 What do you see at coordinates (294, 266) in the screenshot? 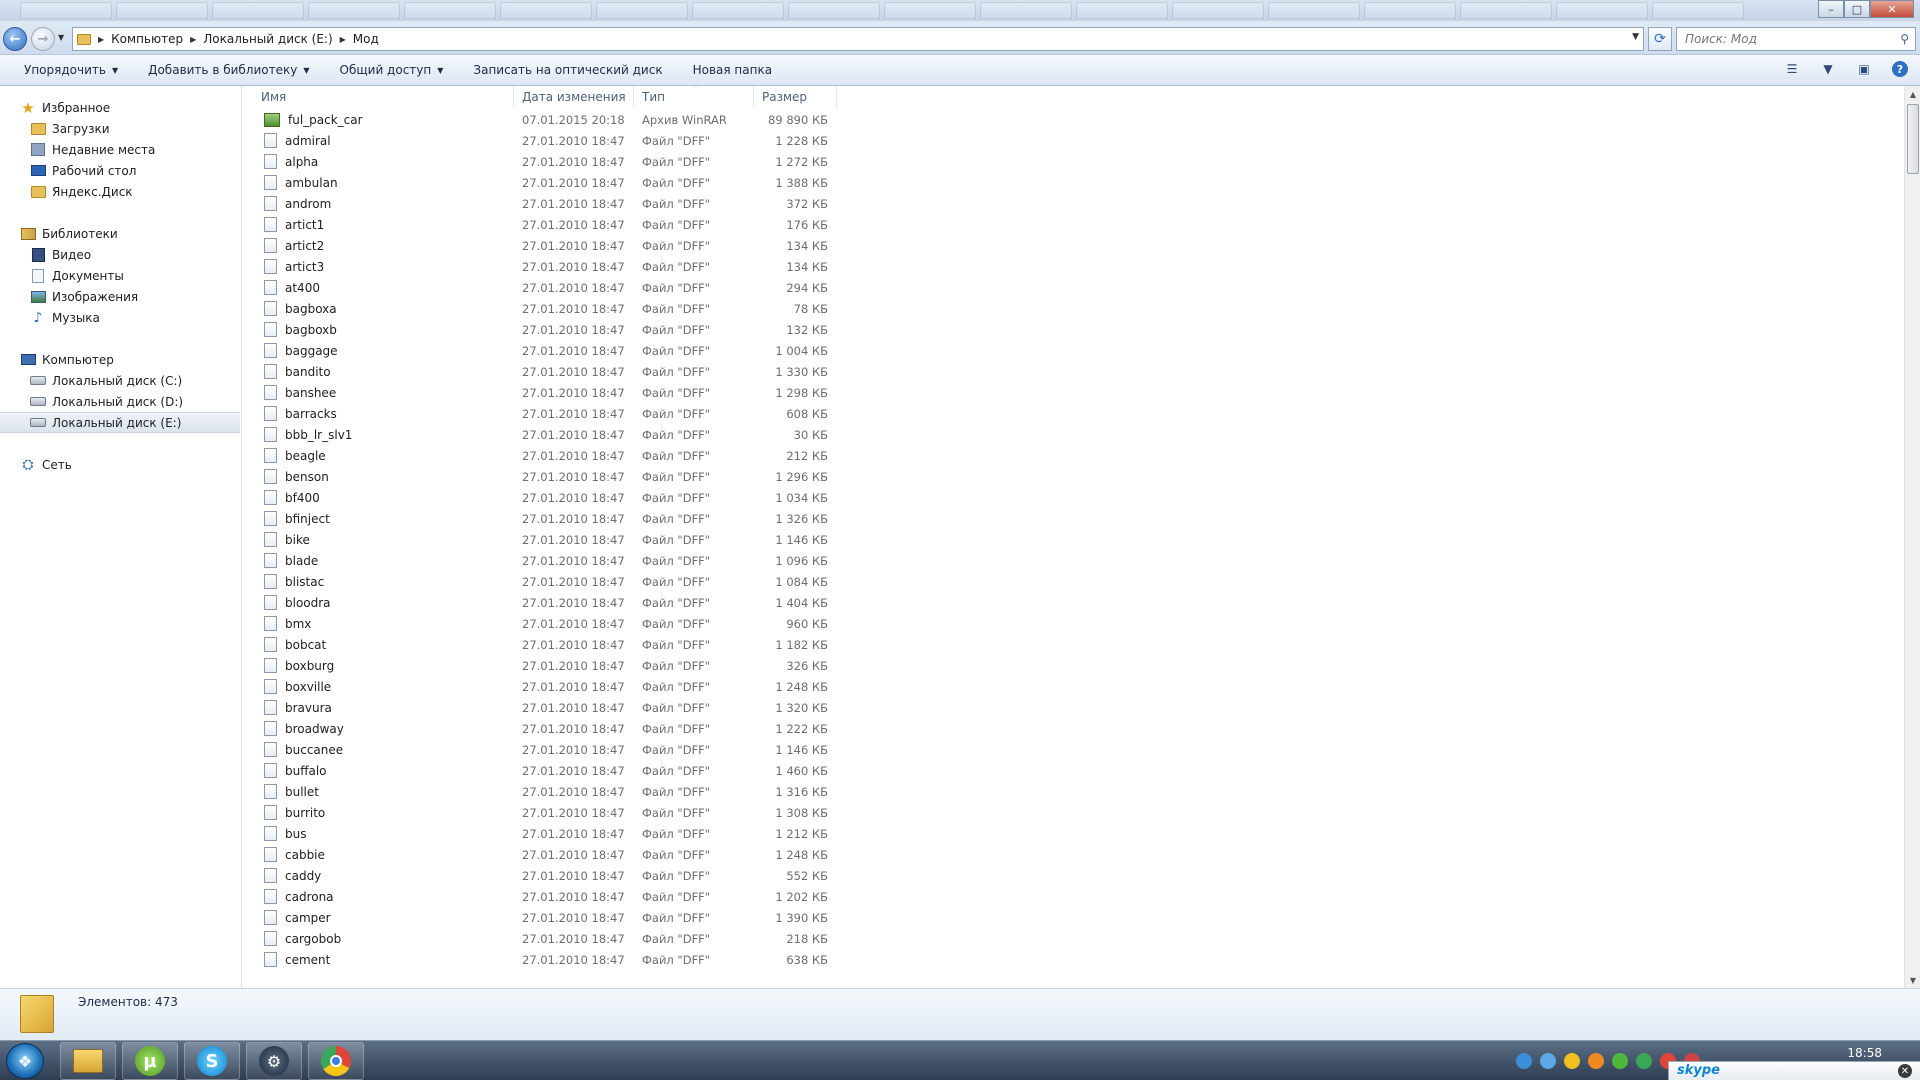
I see `file-name-cell: artict3` at bounding box center [294, 266].